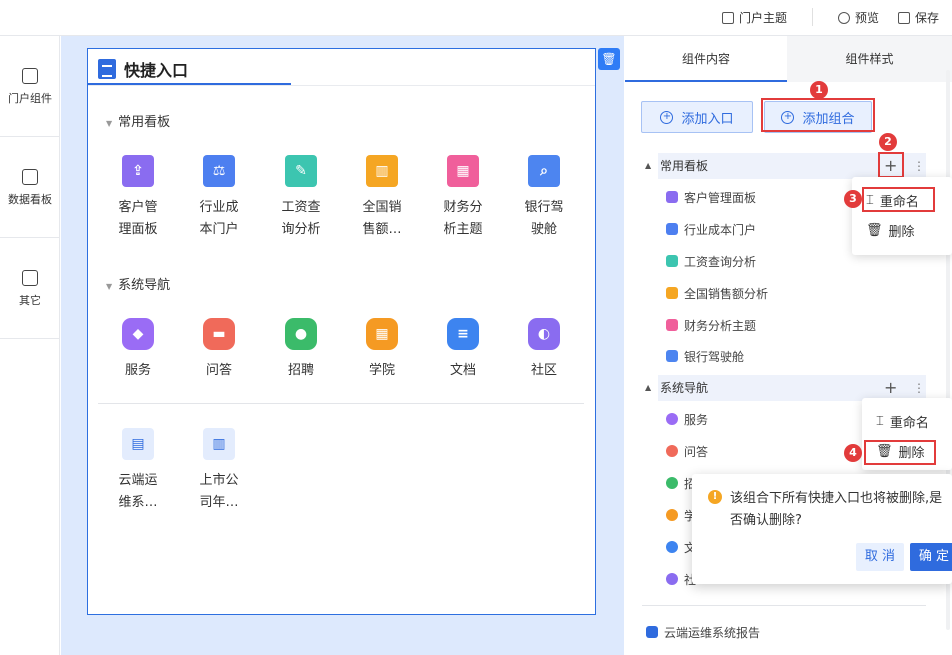 This screenshot has width=952, height=655. I want to click on document-icon, so click(107, 69).